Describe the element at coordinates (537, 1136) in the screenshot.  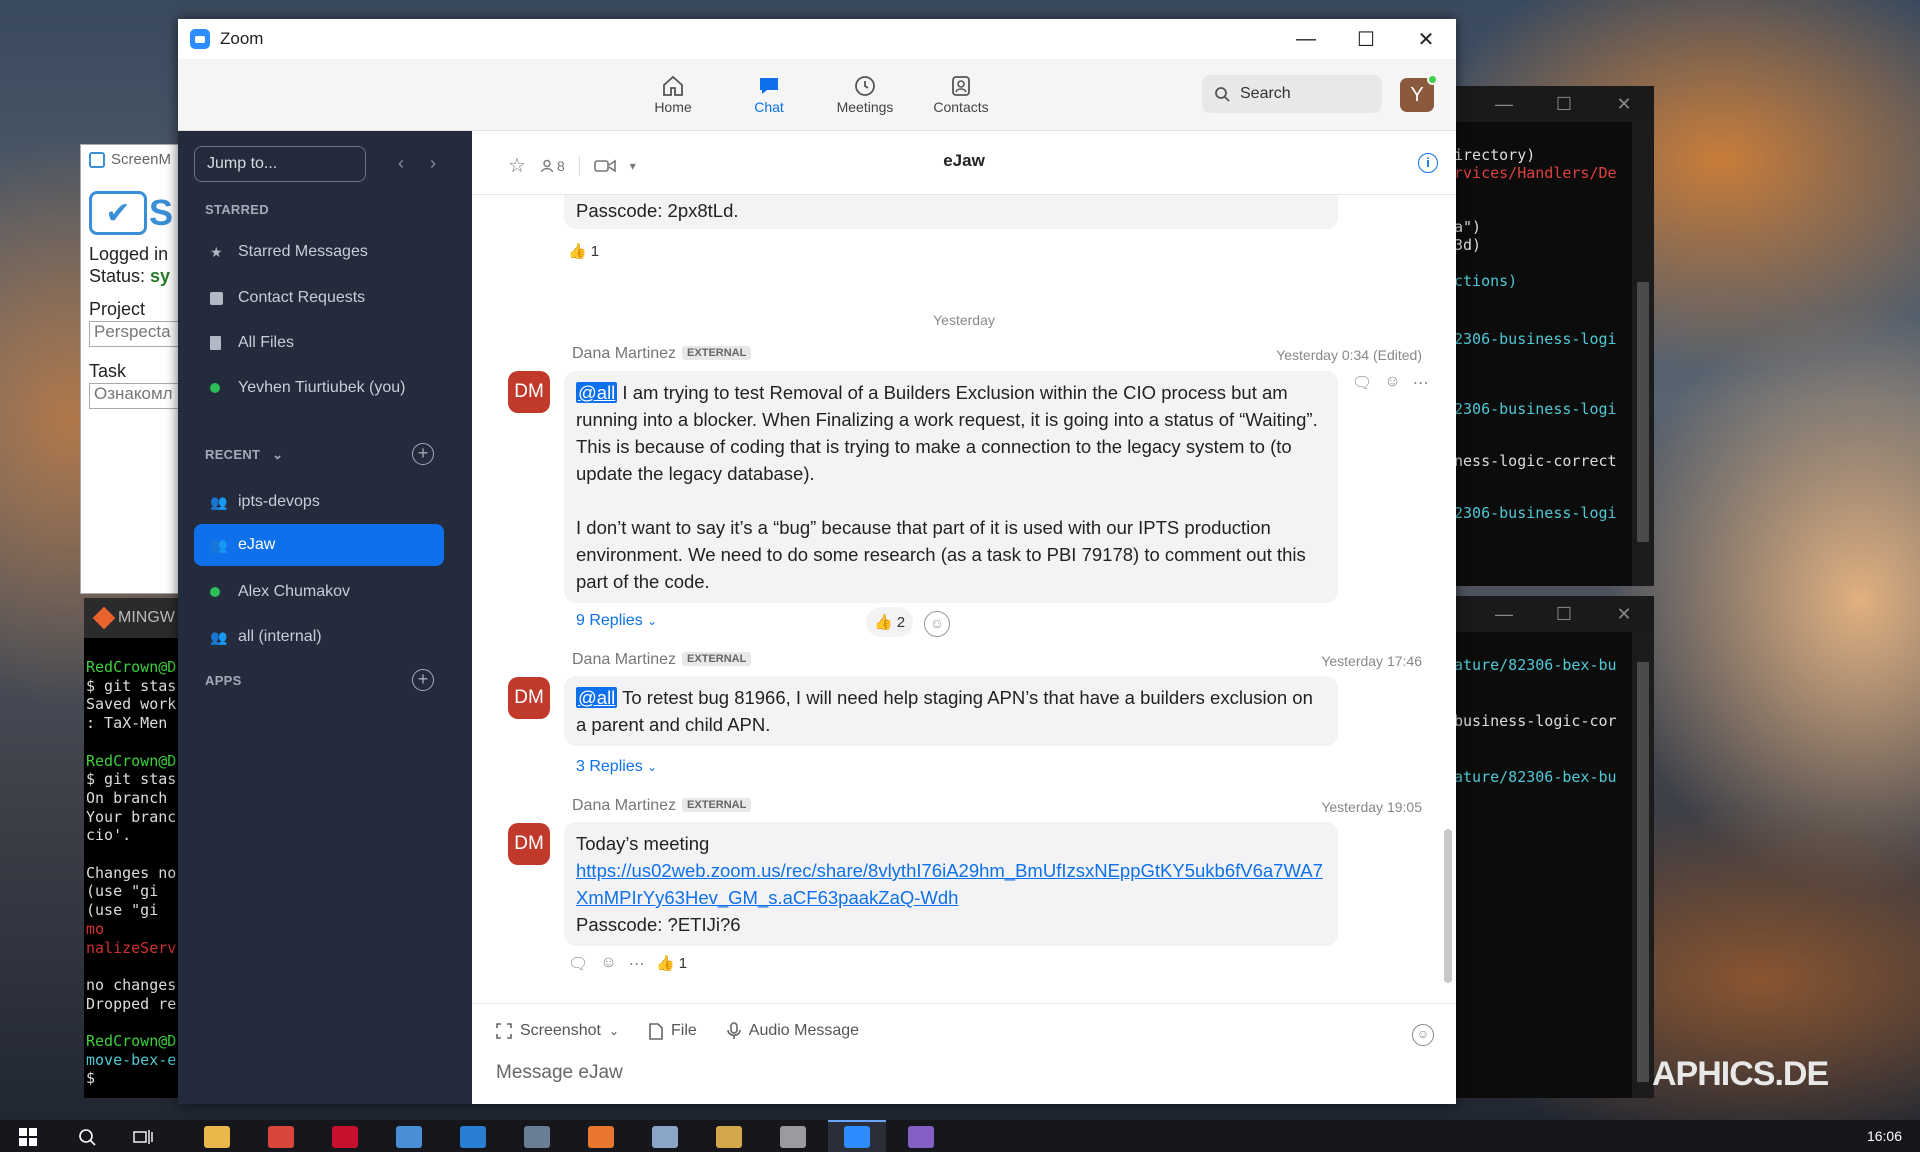
I see `taskbar-app-app-window` at that location.